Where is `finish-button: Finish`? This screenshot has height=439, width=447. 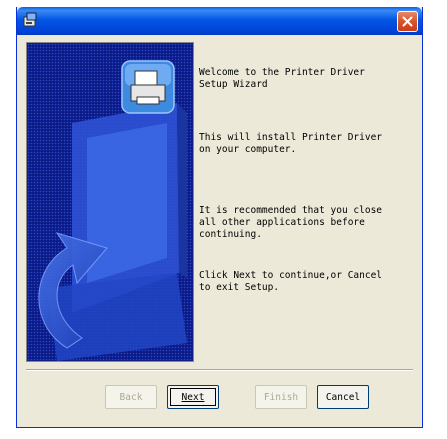 finish-button: Finish is located at coordinates (281, 397).